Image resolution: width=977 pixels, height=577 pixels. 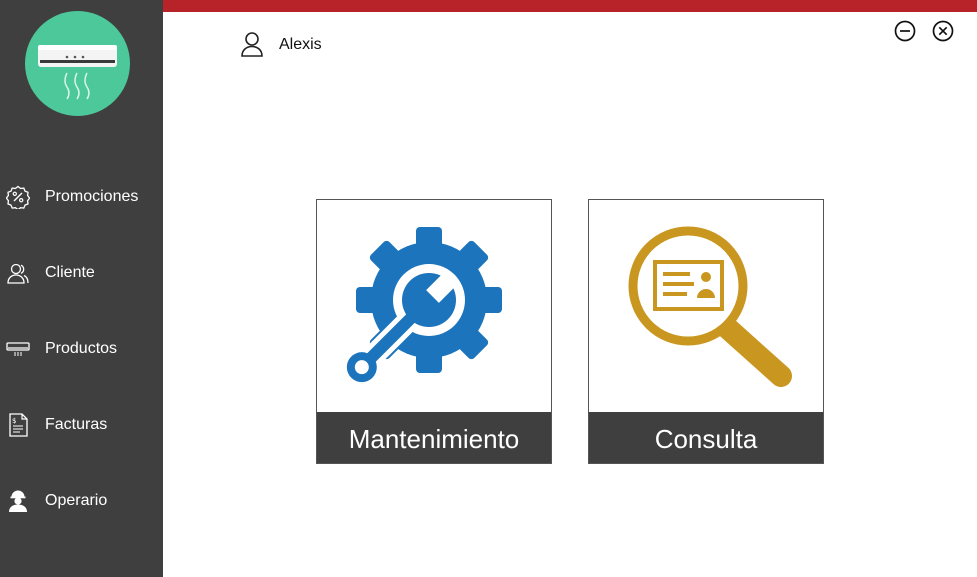 I want to click on sidebar-item-cliente: Cliente, so click(x=81, y=273).